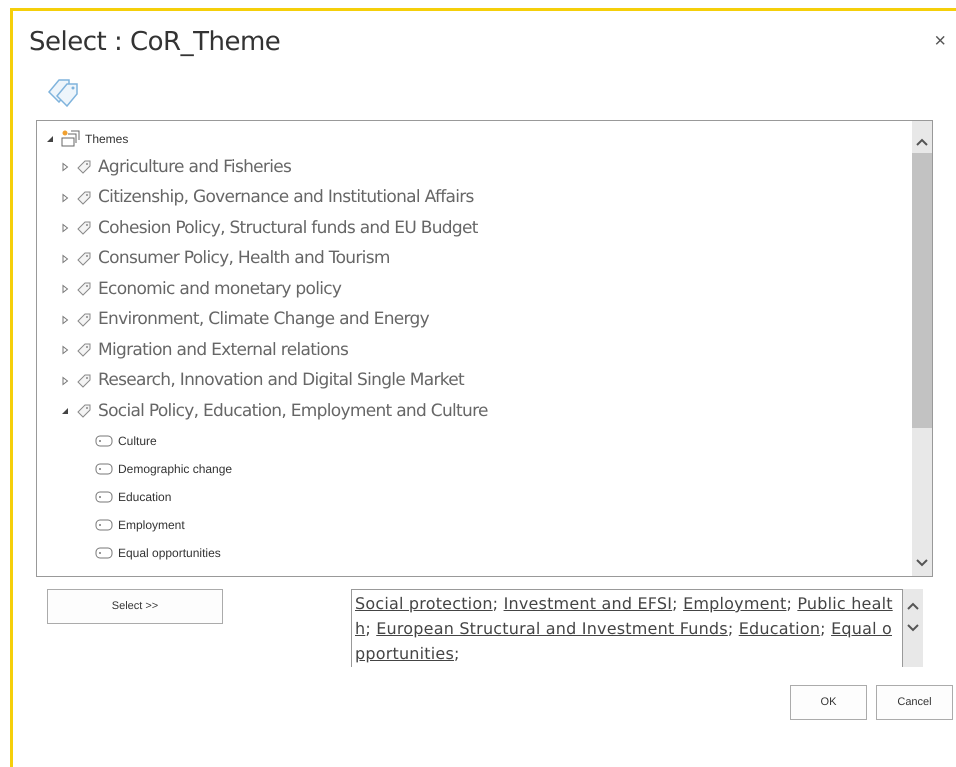 The image size is (956, 767). I want to click on close-button: ×, so click(940, 41).